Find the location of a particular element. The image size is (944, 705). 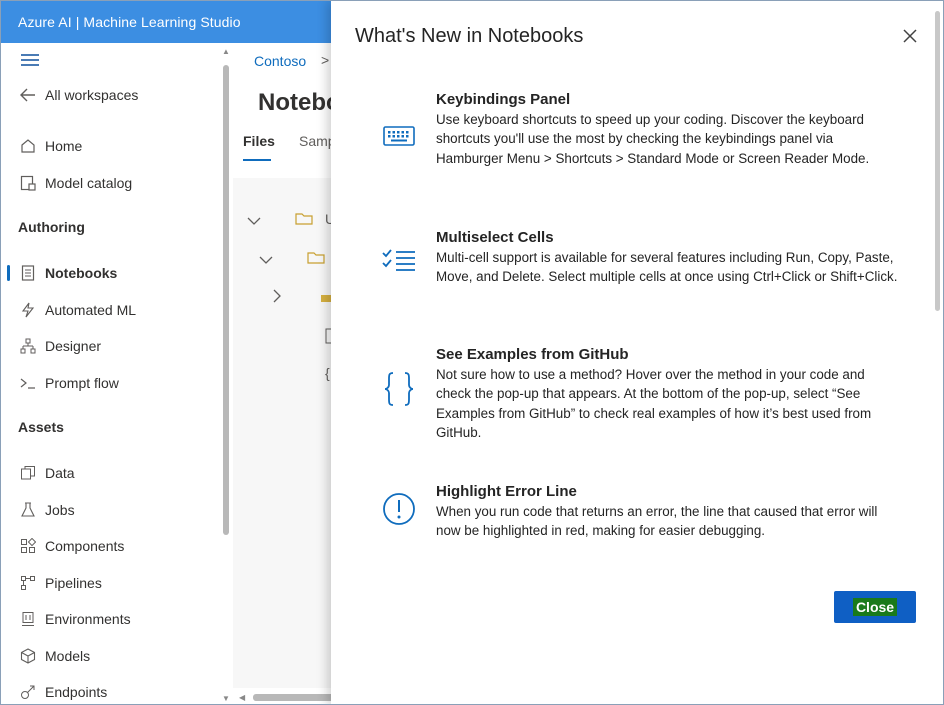

app-title: Azure AI | Machine Learning Studio is located at coordinates (129, 22).